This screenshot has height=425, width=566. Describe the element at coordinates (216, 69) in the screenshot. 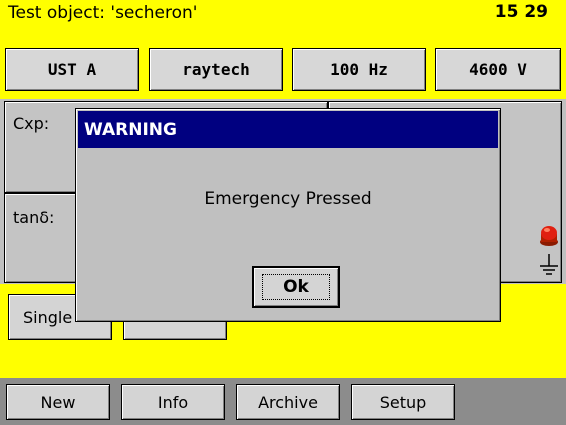

I see `source-button: raytech` at that location.